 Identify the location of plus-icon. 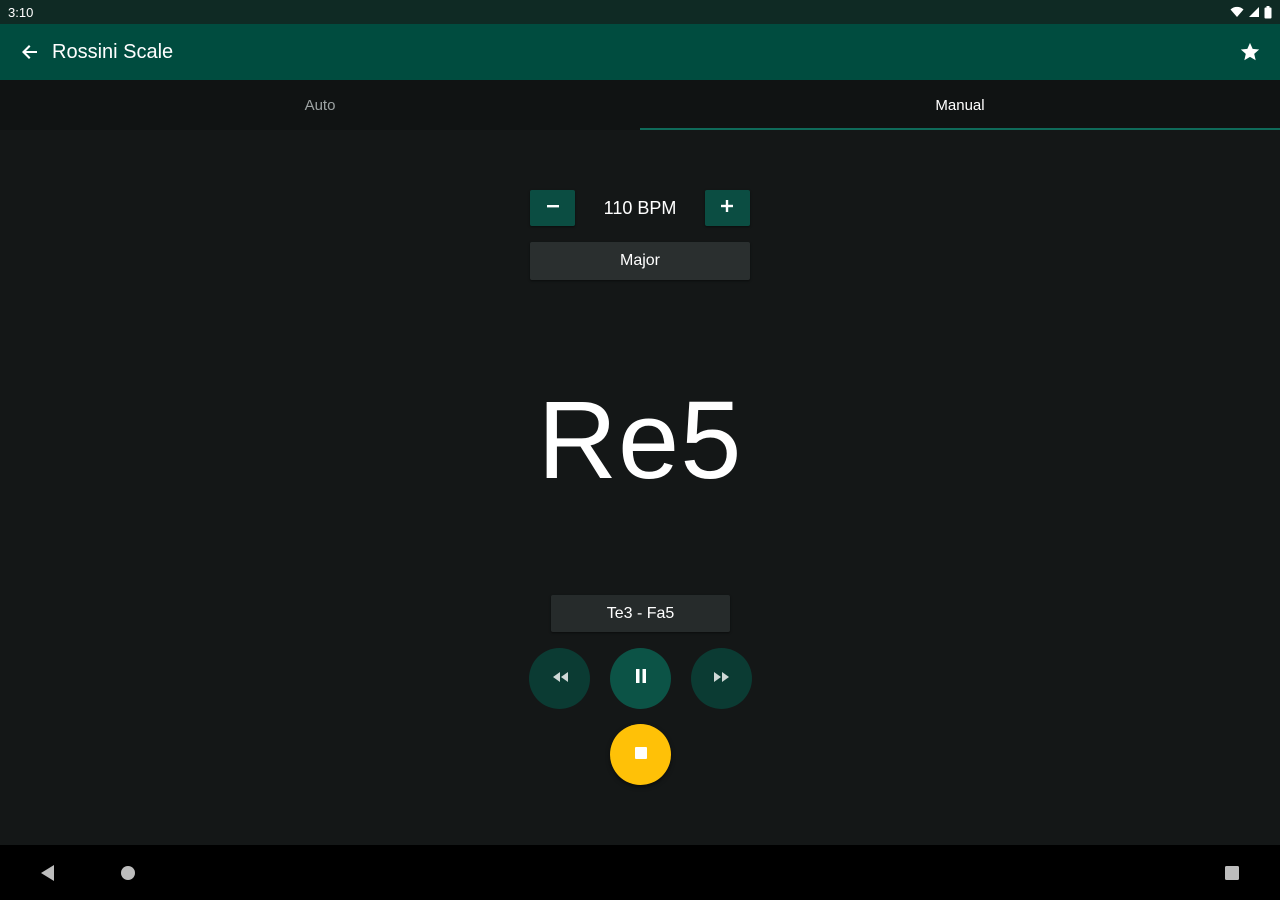
(727, 208).